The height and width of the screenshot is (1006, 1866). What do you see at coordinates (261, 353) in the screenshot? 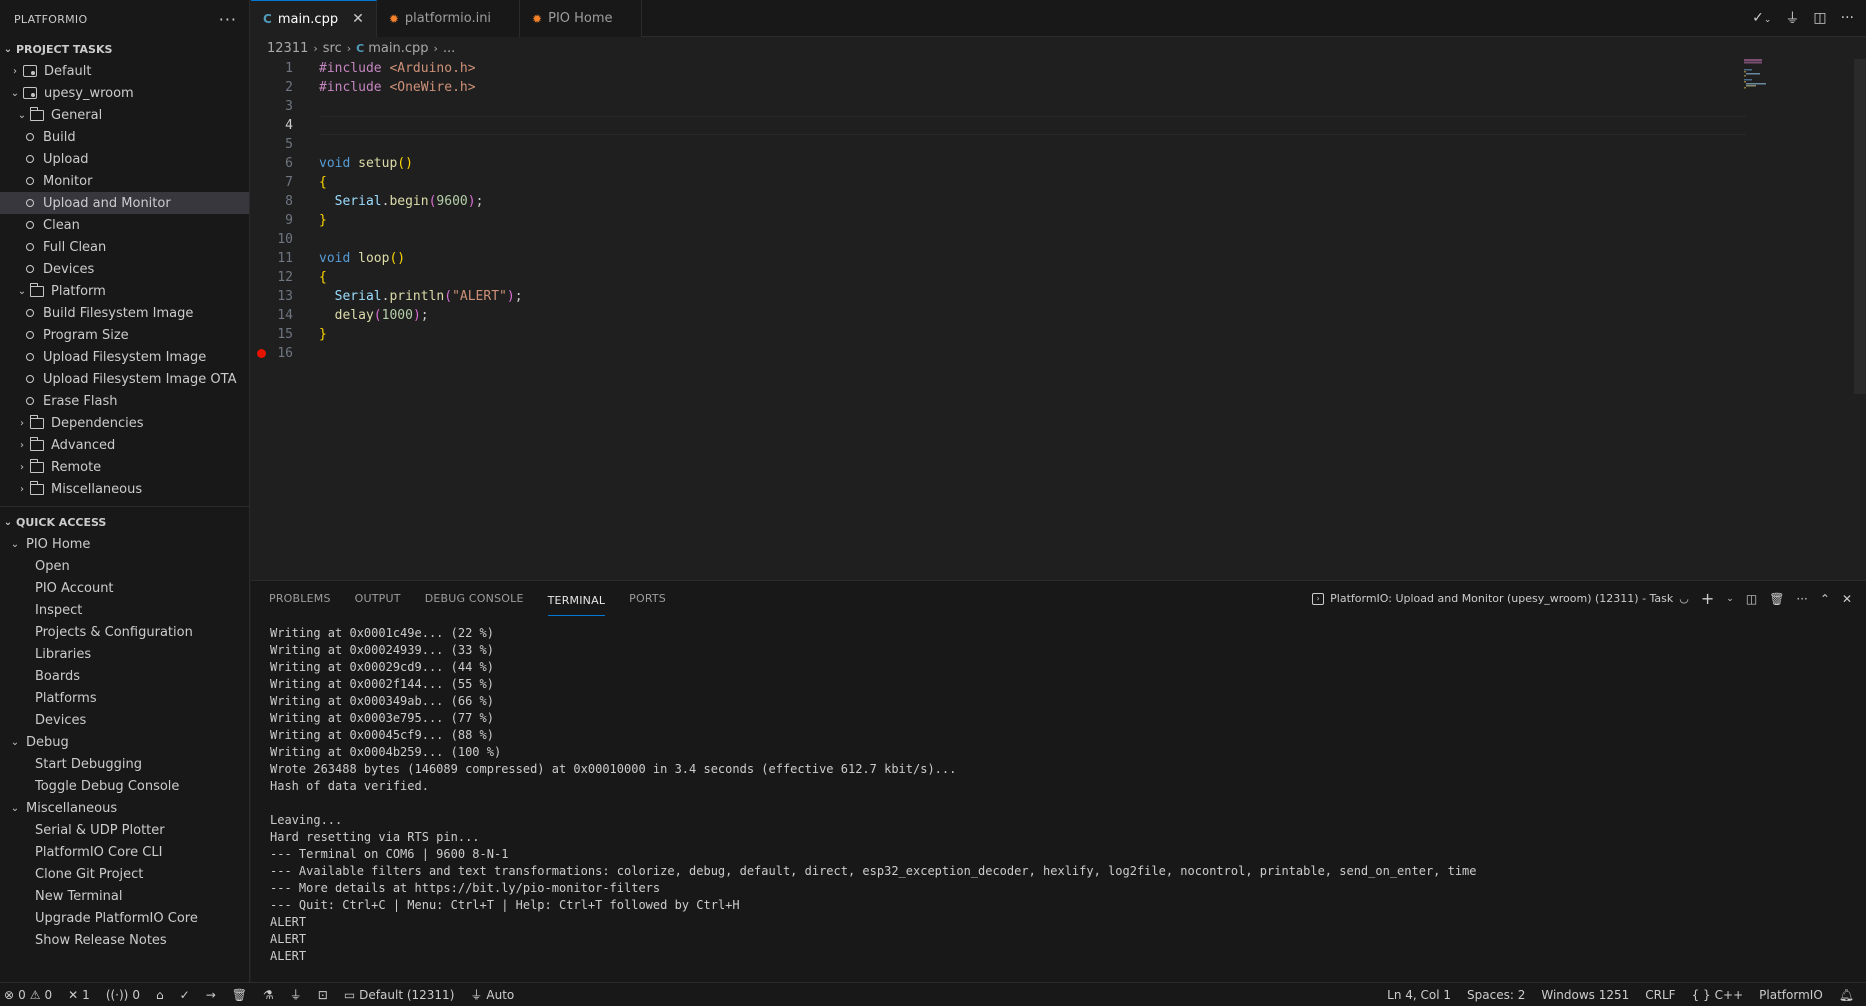
I see `breakpoint-icon` at bounding box center [261, 353].